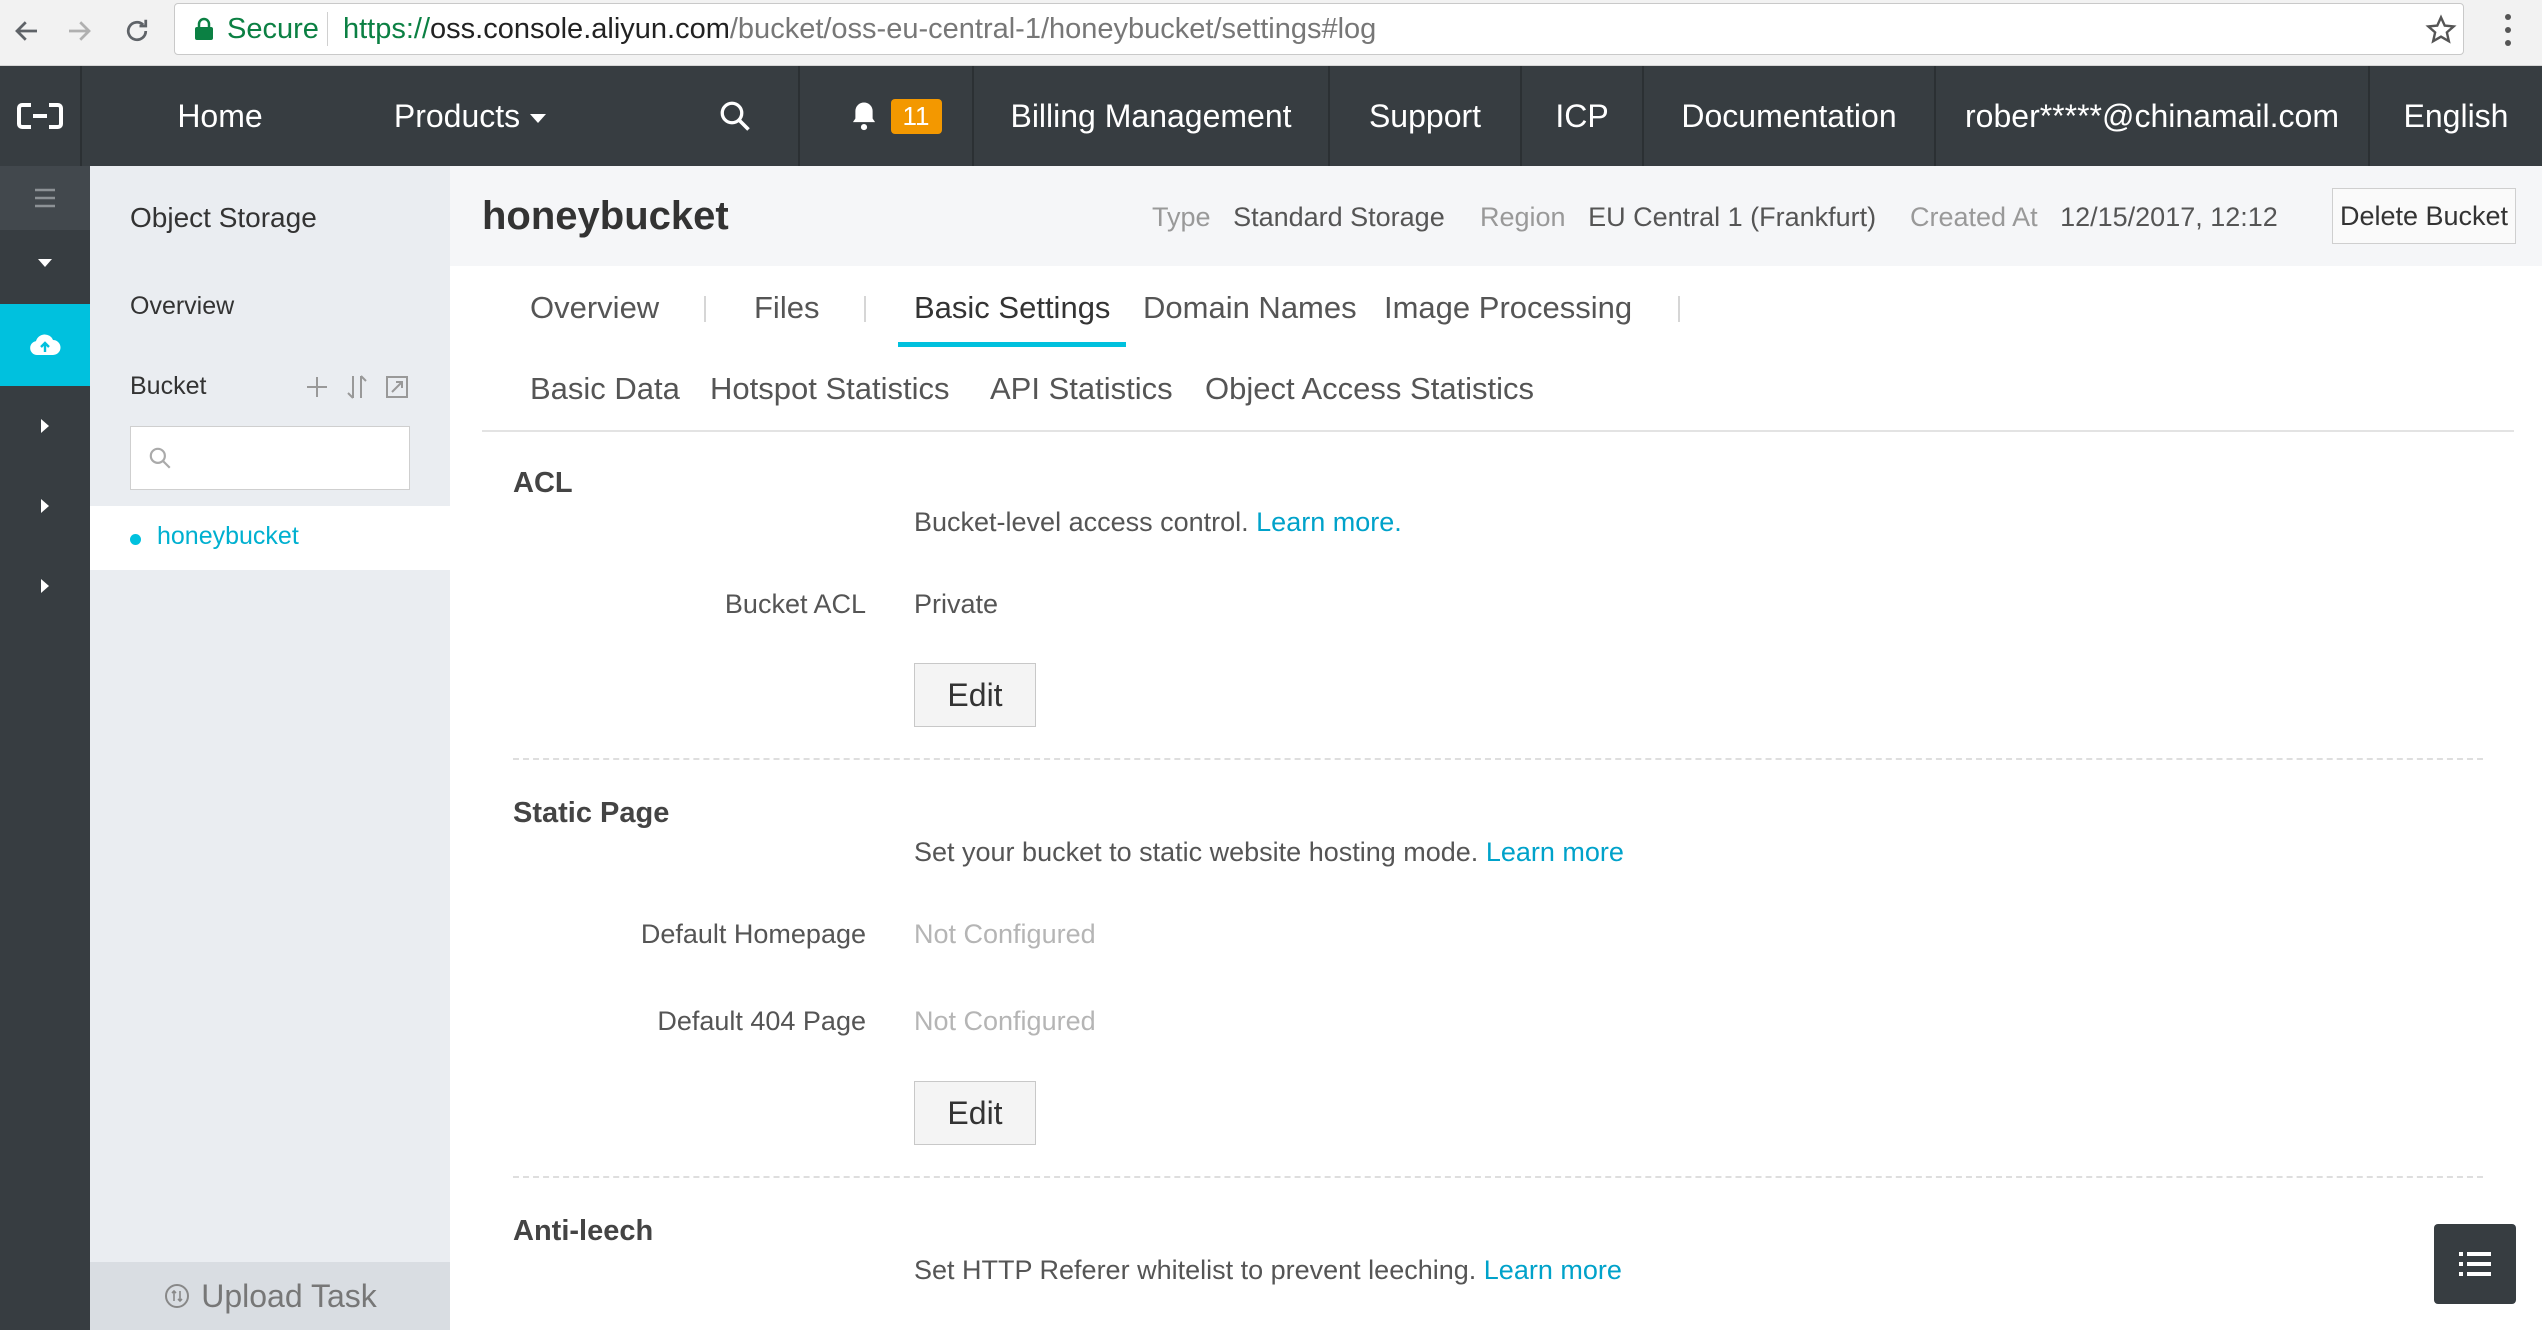 The width and height of the screenshot is (2542, 1330). I want to click on active-dot, so click(135, 539).